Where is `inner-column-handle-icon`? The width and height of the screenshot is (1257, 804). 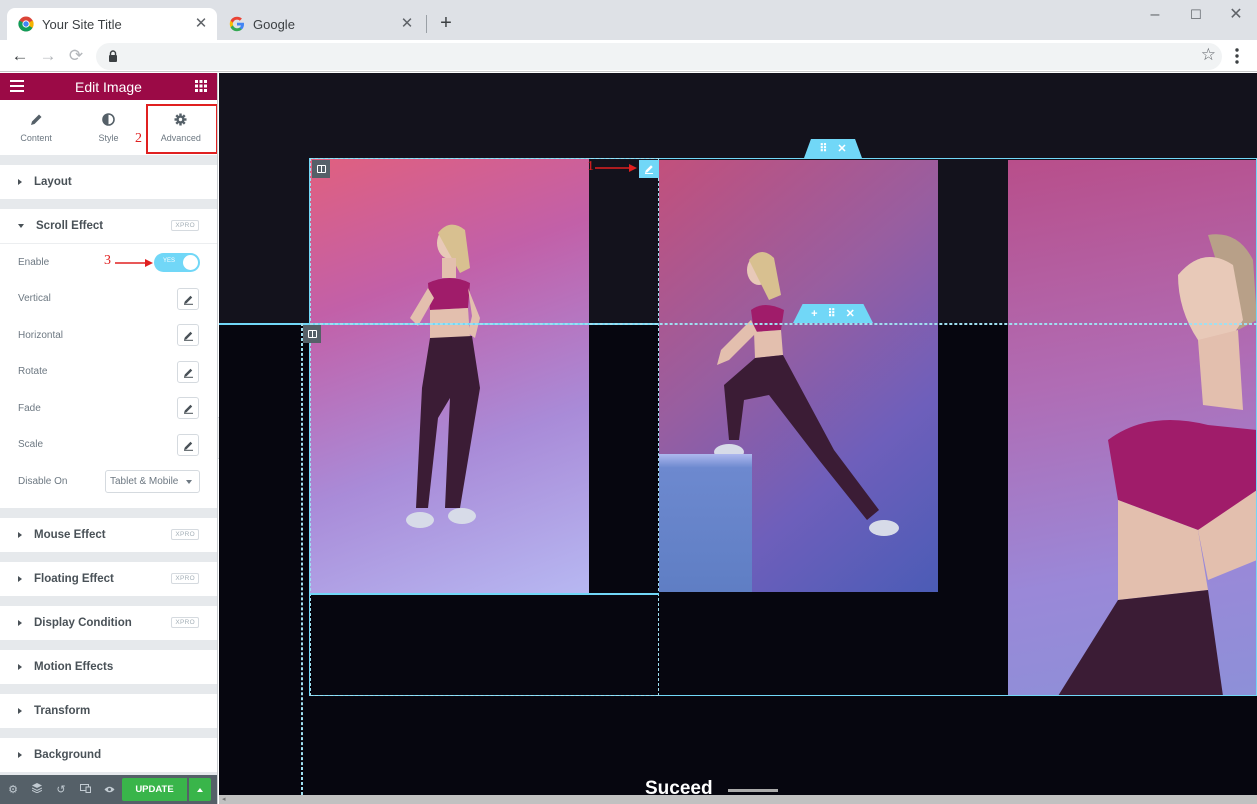
inner-column-handle-icon is located at coordinates (312, 334).